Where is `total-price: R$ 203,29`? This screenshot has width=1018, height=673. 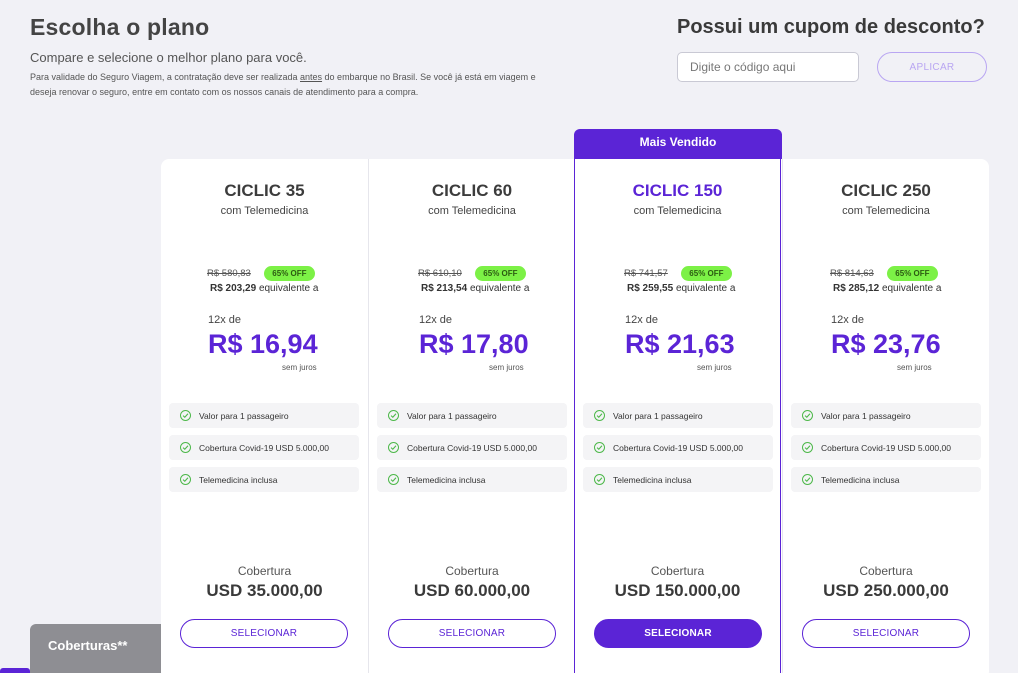 total-price: R$ 203,29 is located at coordinates (233, 288).